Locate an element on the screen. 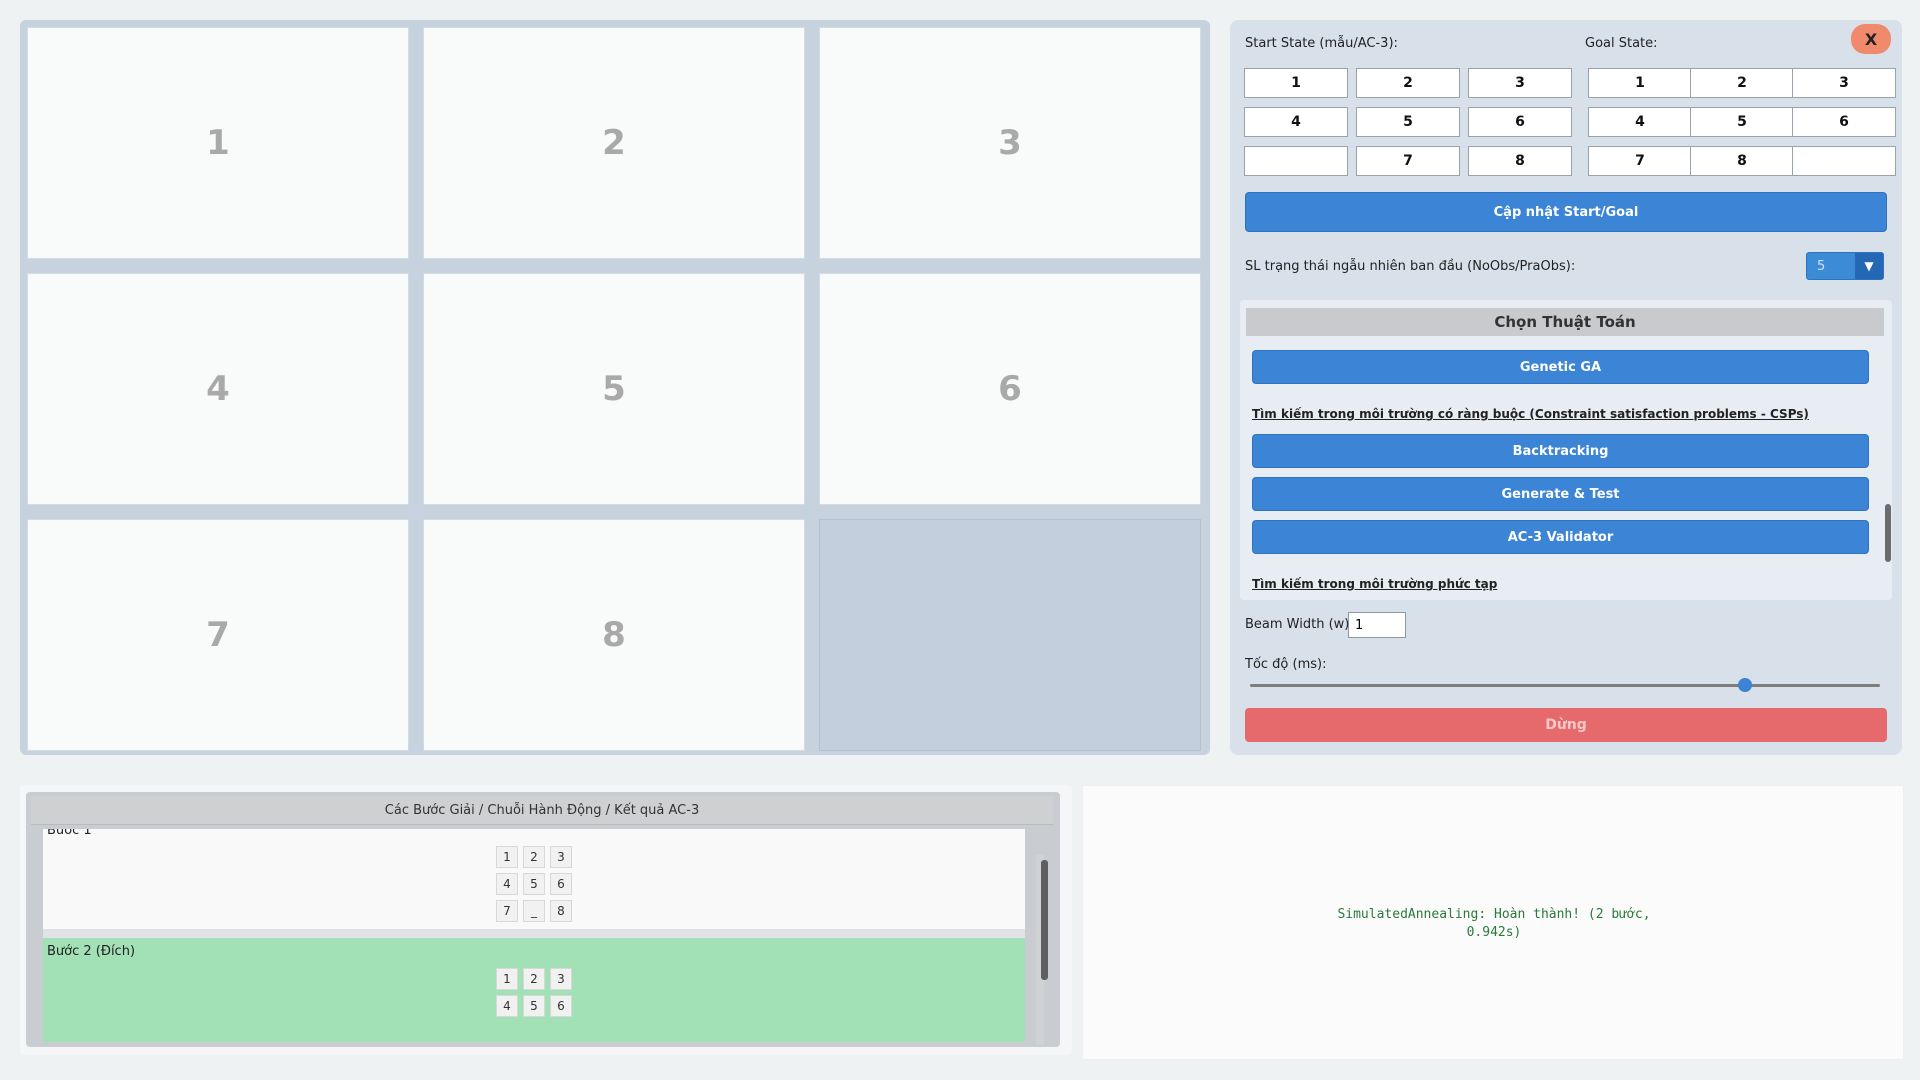 The width and height of the screenshot is (1920, 1080). board-tile: 6 is located at coordinates (1010, 389).